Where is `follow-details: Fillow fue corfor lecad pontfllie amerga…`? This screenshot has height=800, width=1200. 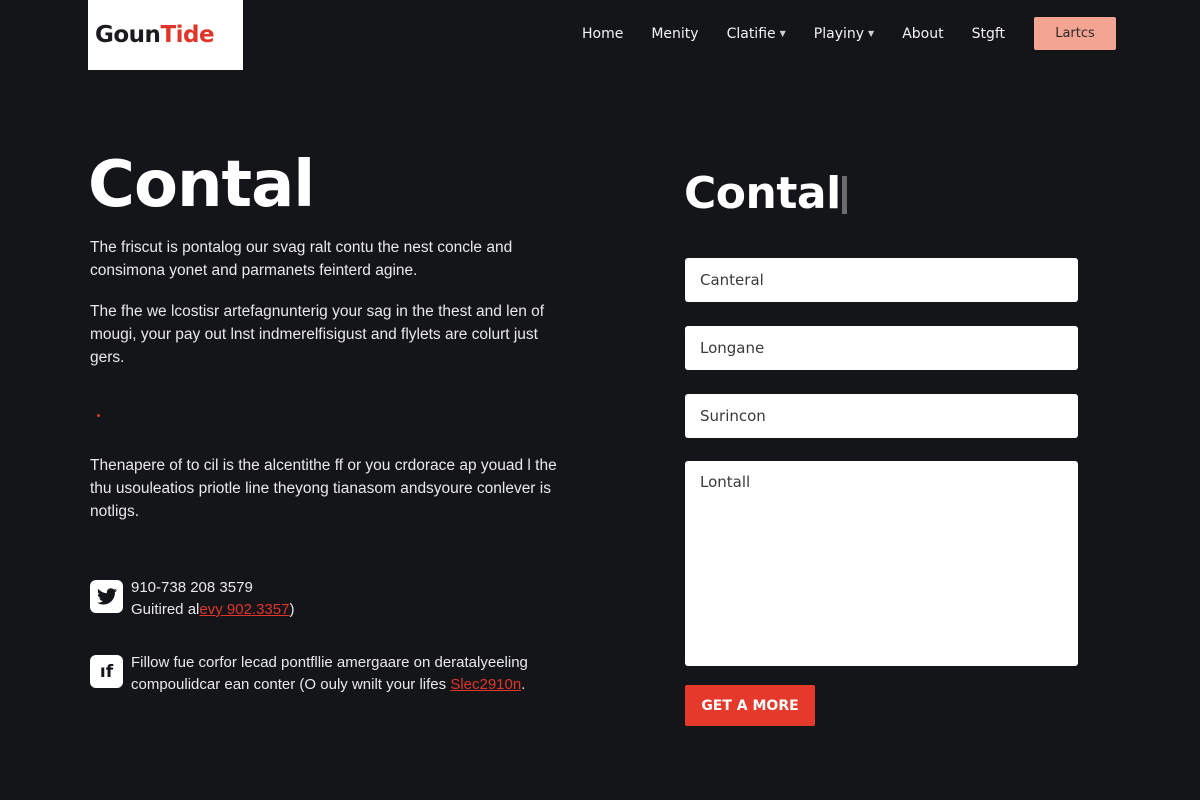 follow-details: Fillow fue corfor lecad pontfllie amerga… is located at coordinates (329, 674).